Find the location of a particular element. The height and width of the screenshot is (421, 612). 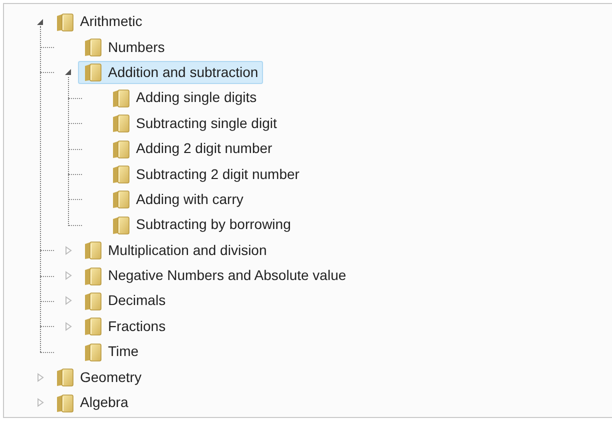

tree-item: Fractions is located at coordinates (124, 326).